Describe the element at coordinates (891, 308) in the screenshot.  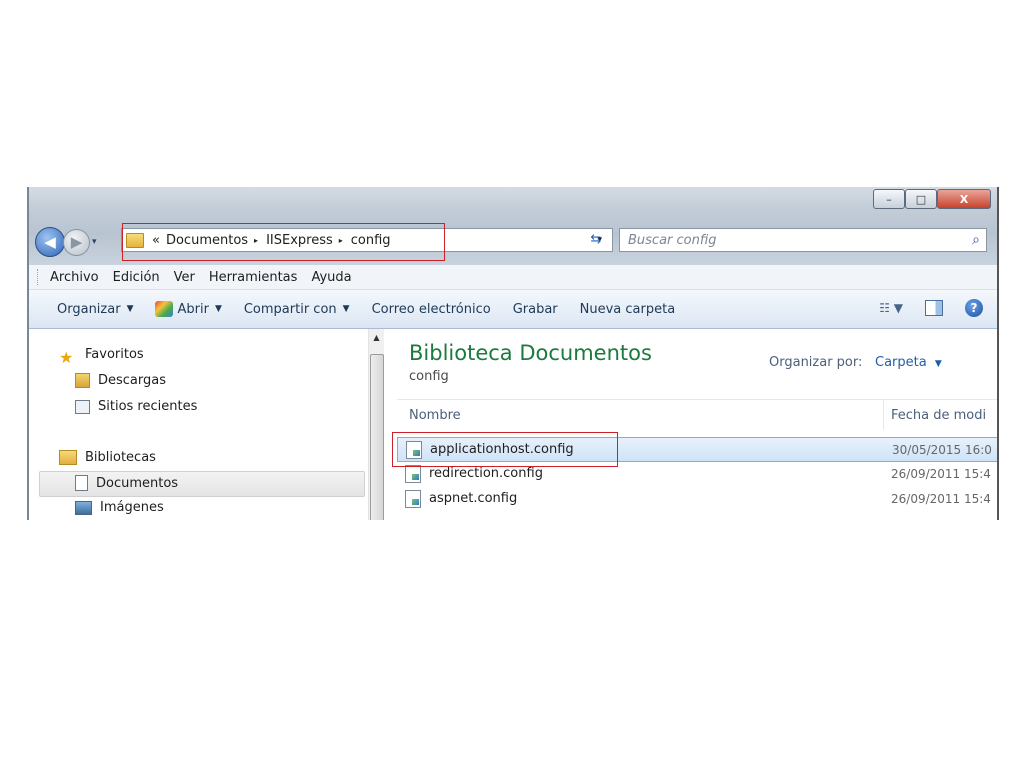
I see `view-options-icon: ☷ ▼` at that location.